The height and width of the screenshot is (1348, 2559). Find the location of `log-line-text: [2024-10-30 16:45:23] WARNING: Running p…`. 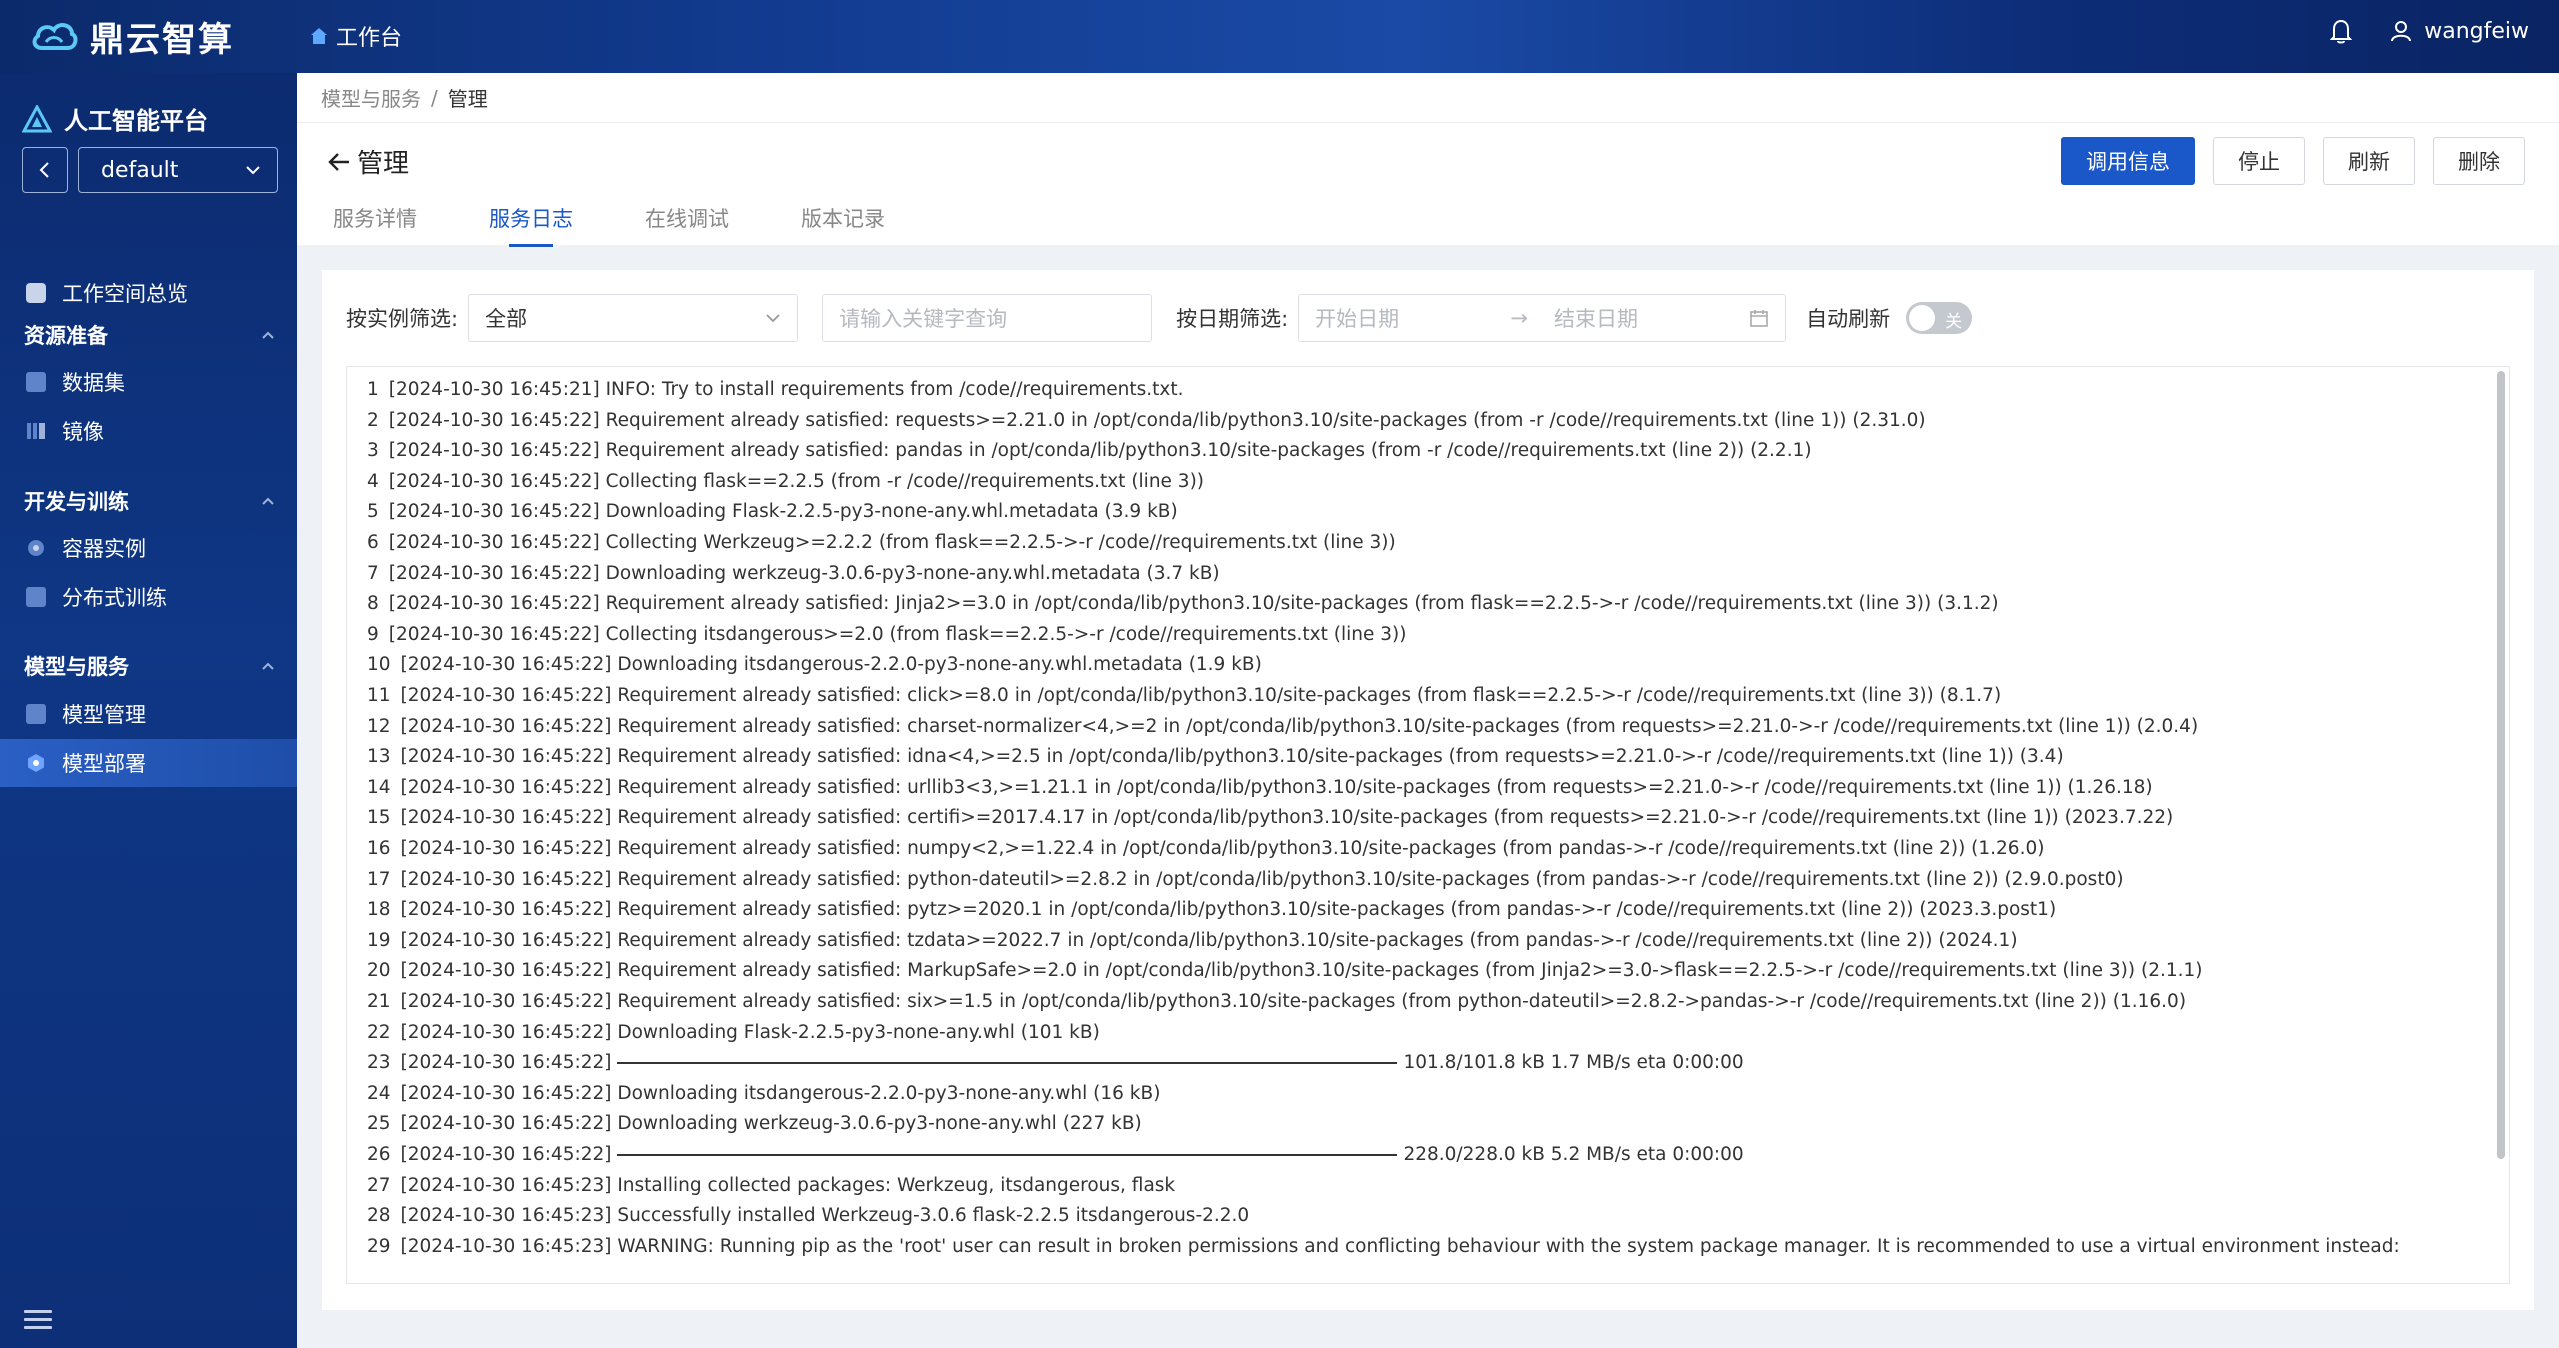

log-line-text: [2024-10-30 16:45:23] WARNING: Running p… is located at coordinates (1400, 1246).